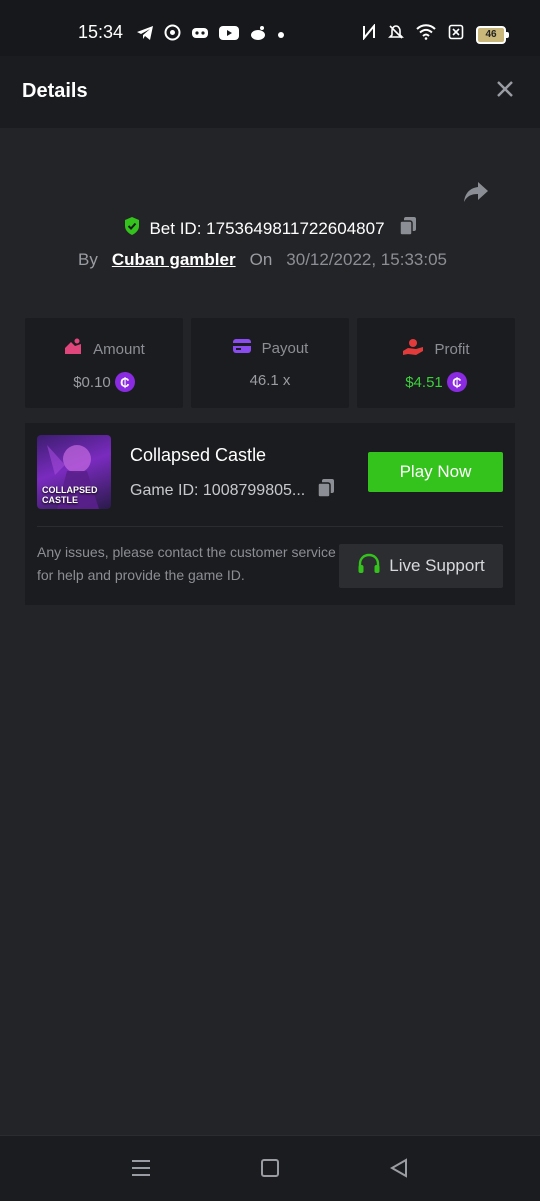 The image size is (540, 1201). I want to click on bet-id-row: Bet ID: 1753649811722604807, so click(270, 228).